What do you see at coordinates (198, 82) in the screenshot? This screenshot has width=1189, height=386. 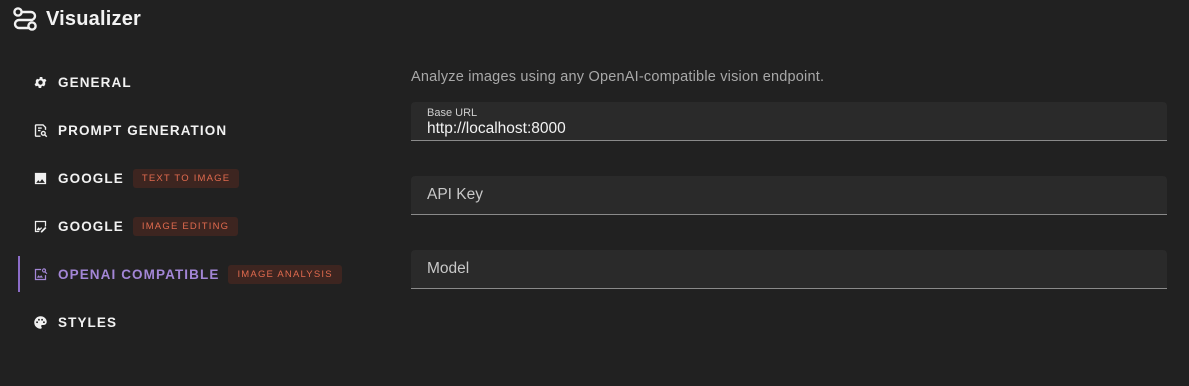 I see `sidebar-item-general: GENERAL` at bounding box center [198, 82].